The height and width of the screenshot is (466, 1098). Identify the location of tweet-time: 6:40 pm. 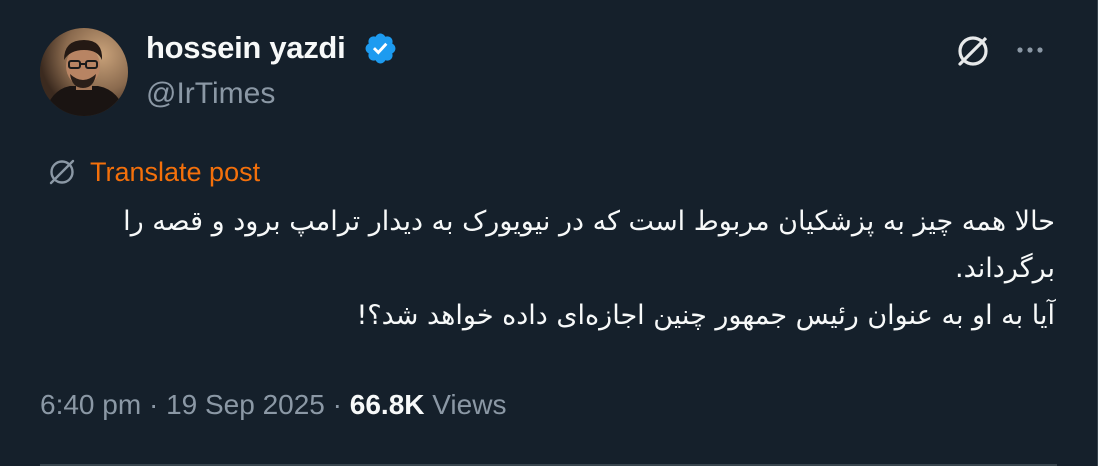
(91, 404).